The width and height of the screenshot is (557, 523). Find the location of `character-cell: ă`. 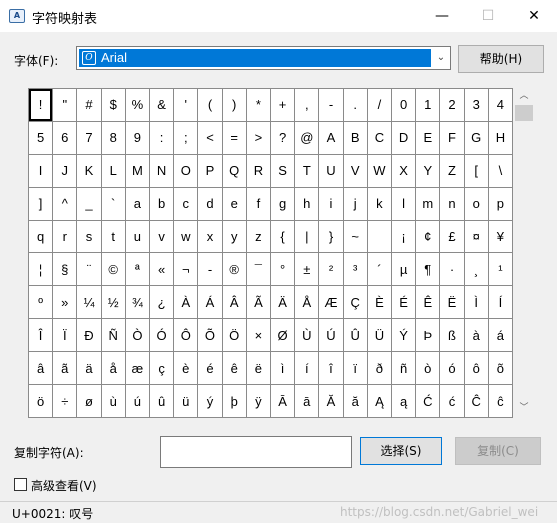

character-cell: ă is located at coordinates (355, 401).